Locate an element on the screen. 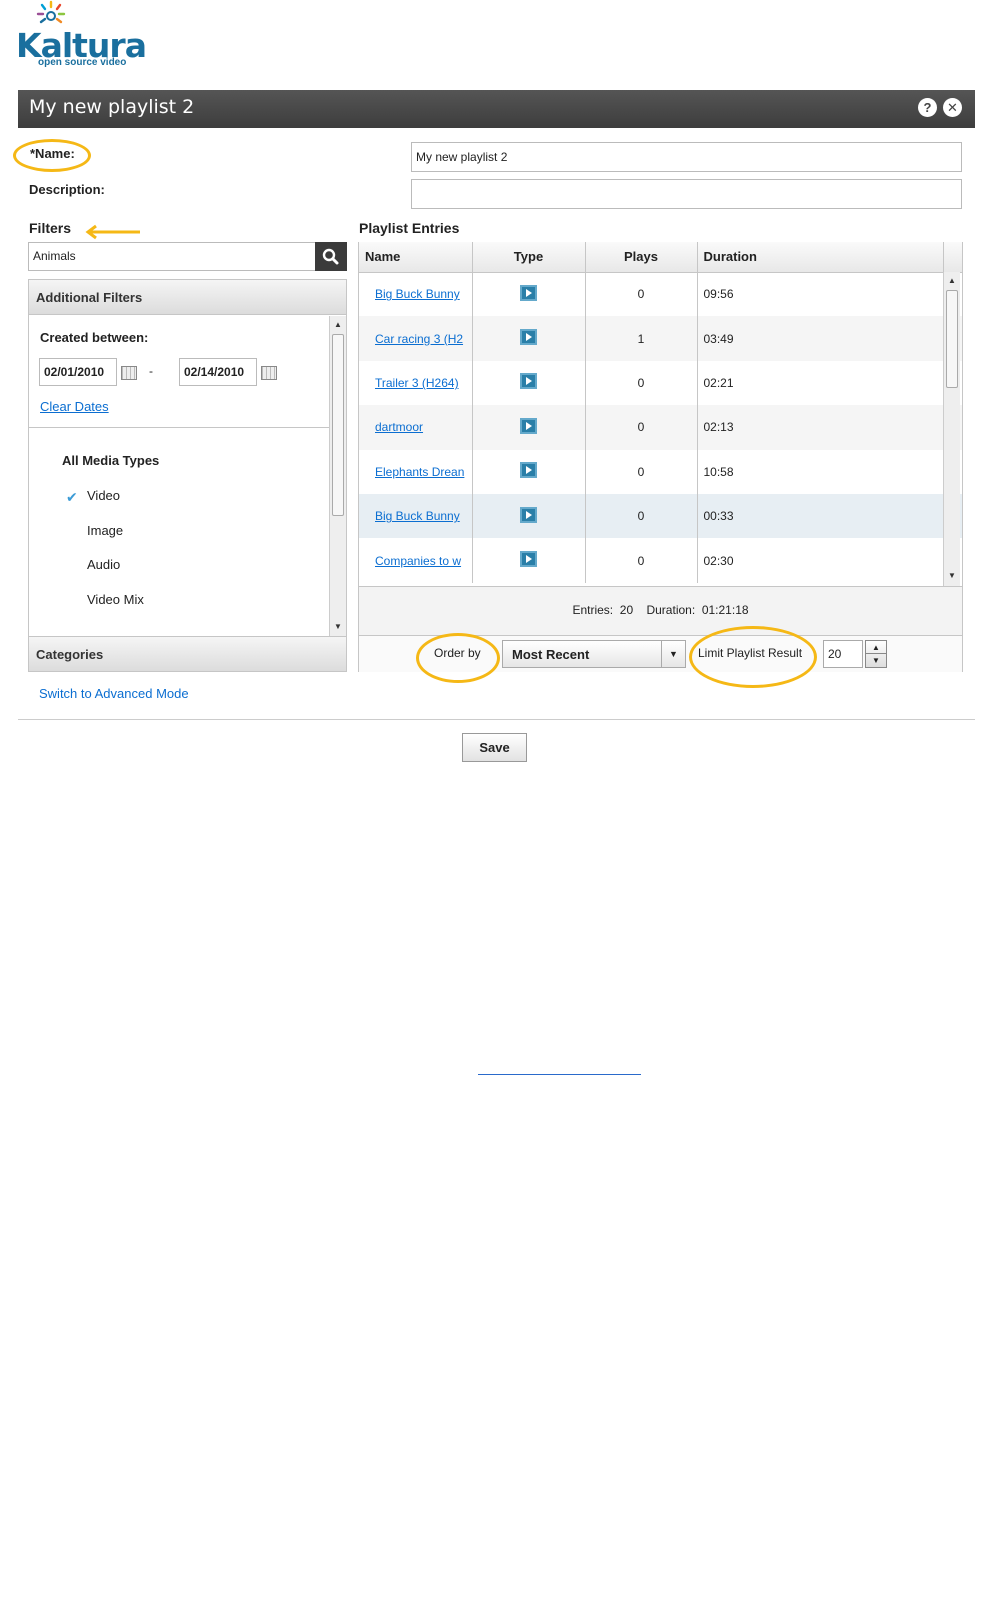  filters-scrollbar: ▲ ▼ is located at coordinates (337, 476).